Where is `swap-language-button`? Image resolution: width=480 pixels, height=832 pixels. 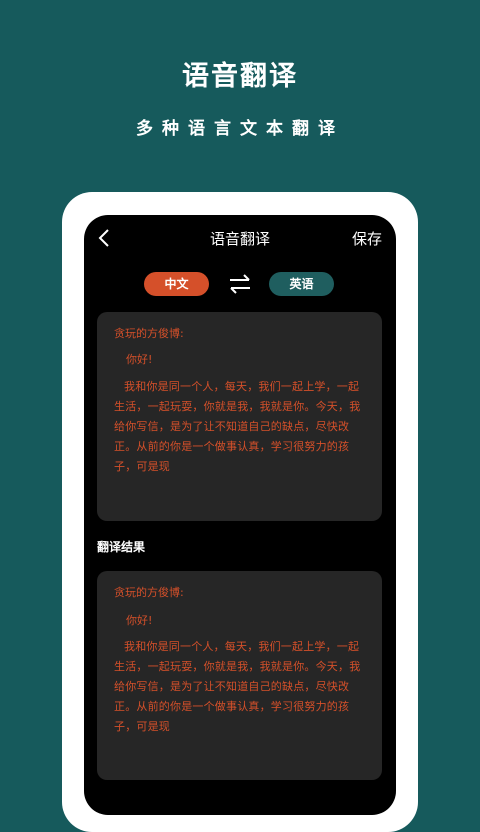 swap-language-button is located at coordinates (240, 284).